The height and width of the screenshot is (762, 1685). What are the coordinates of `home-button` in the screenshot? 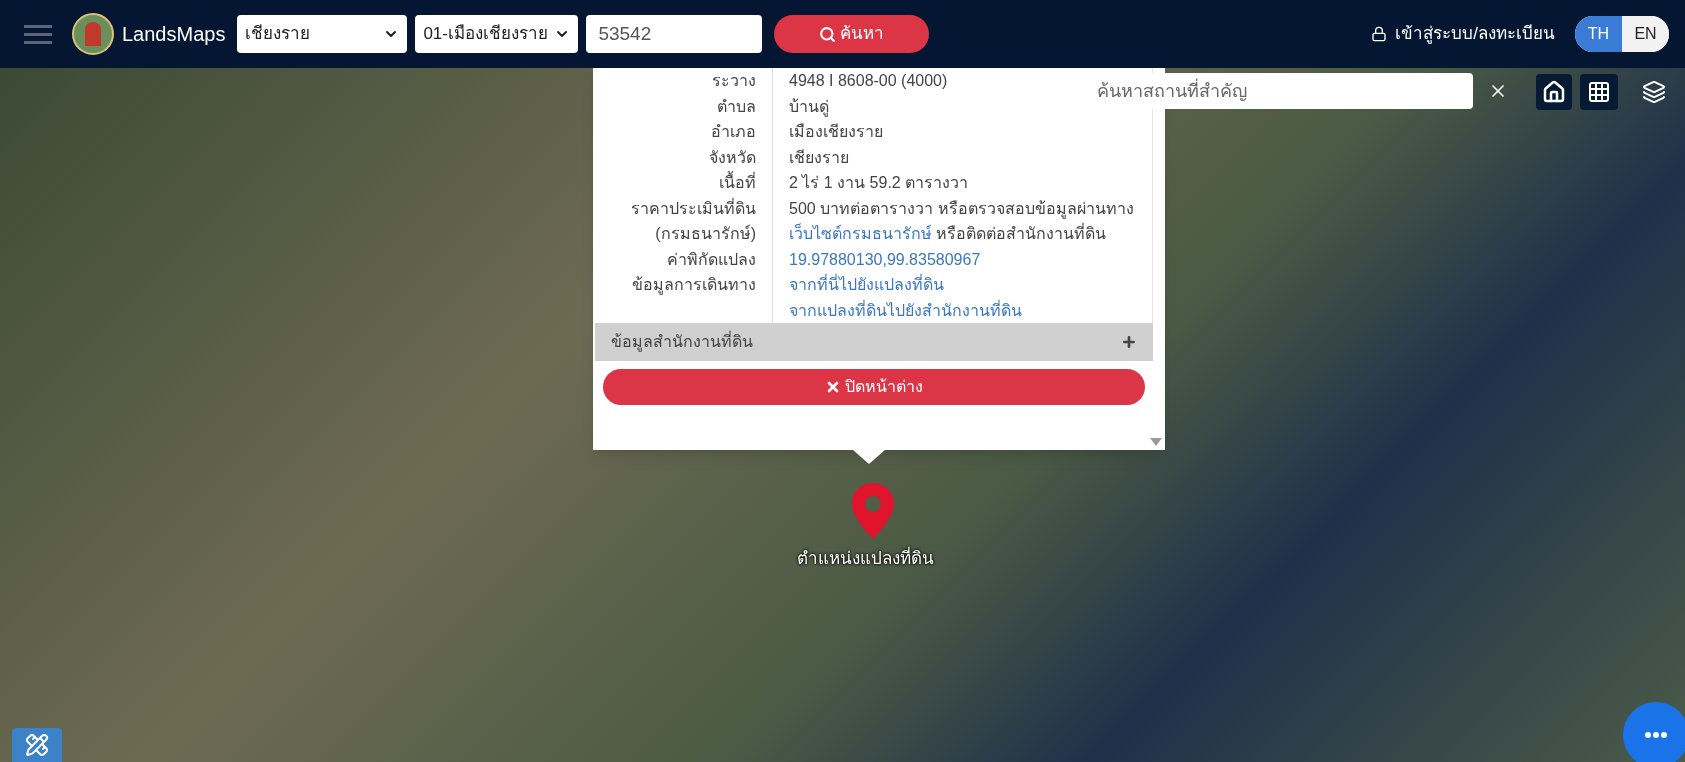 It's located at (1554, 92).